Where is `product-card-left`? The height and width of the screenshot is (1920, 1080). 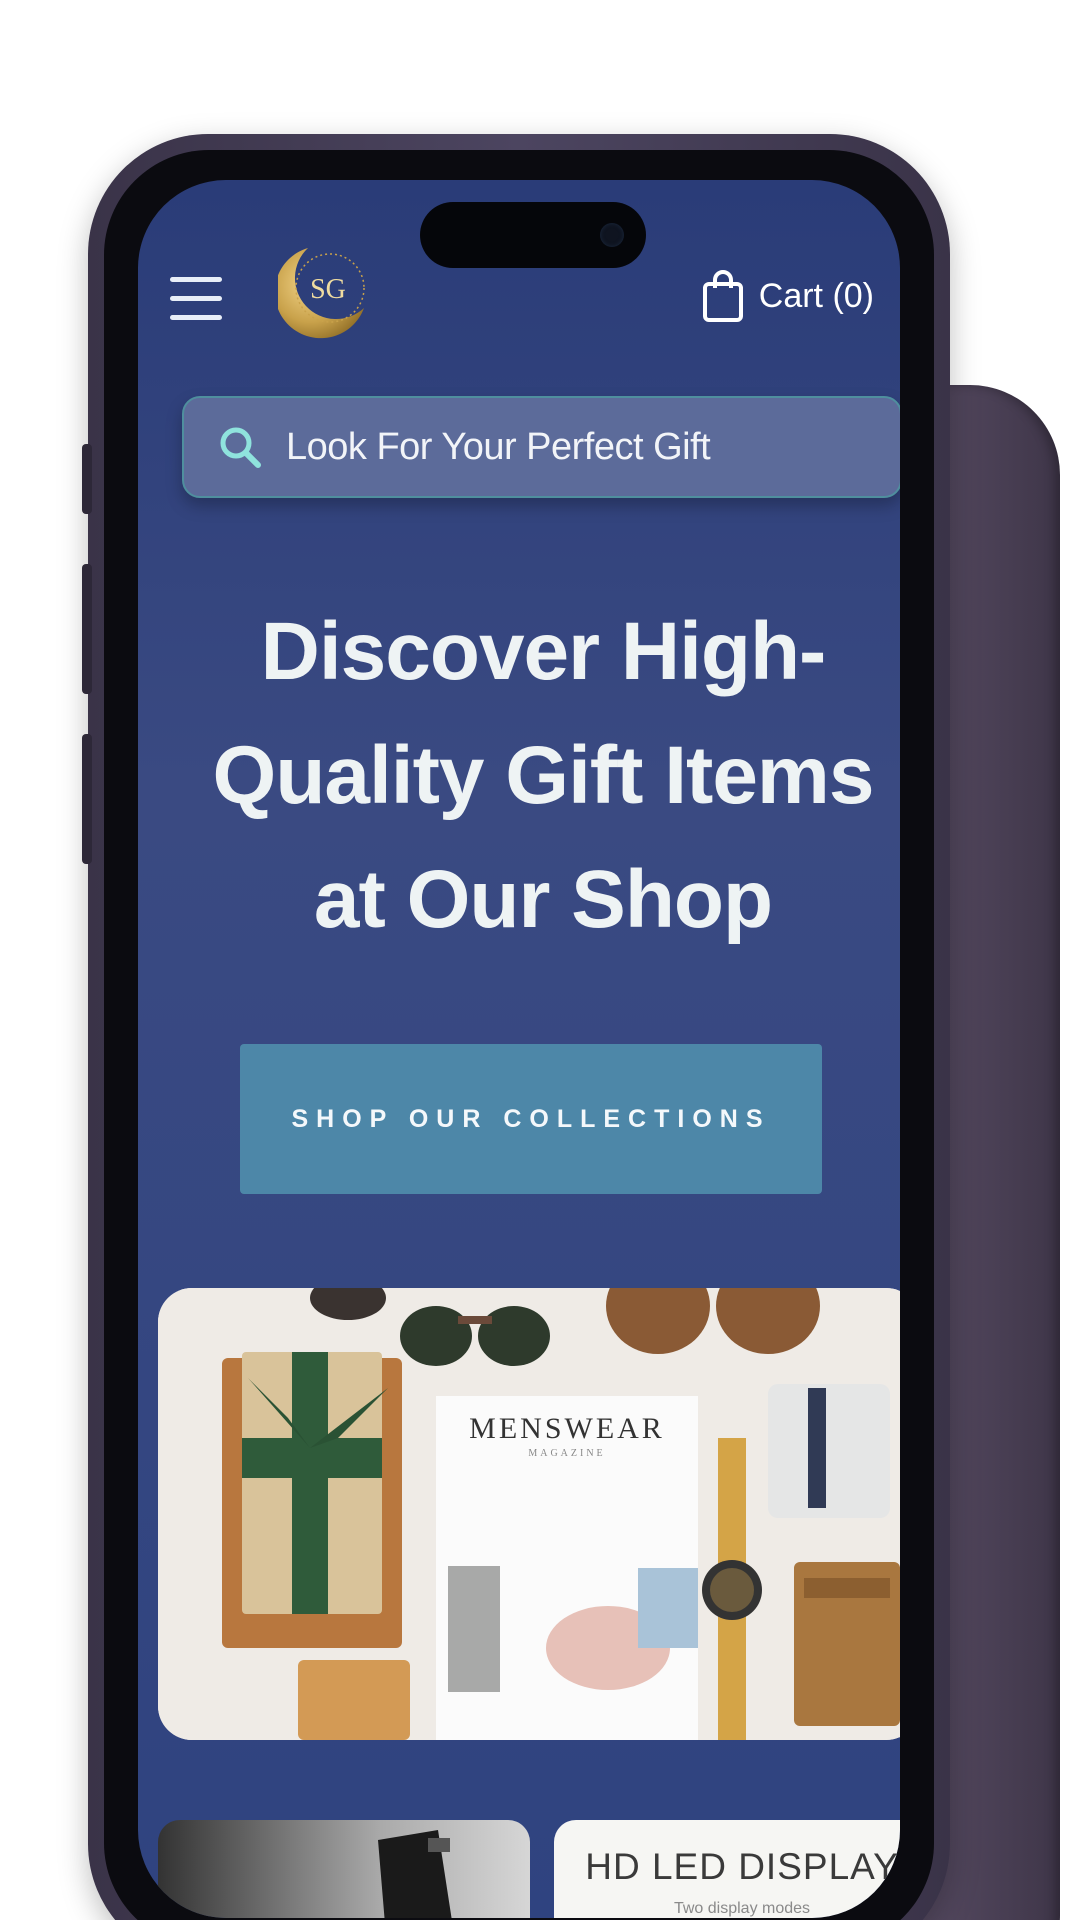 product-card-left is located at coordinates (344, 1869).